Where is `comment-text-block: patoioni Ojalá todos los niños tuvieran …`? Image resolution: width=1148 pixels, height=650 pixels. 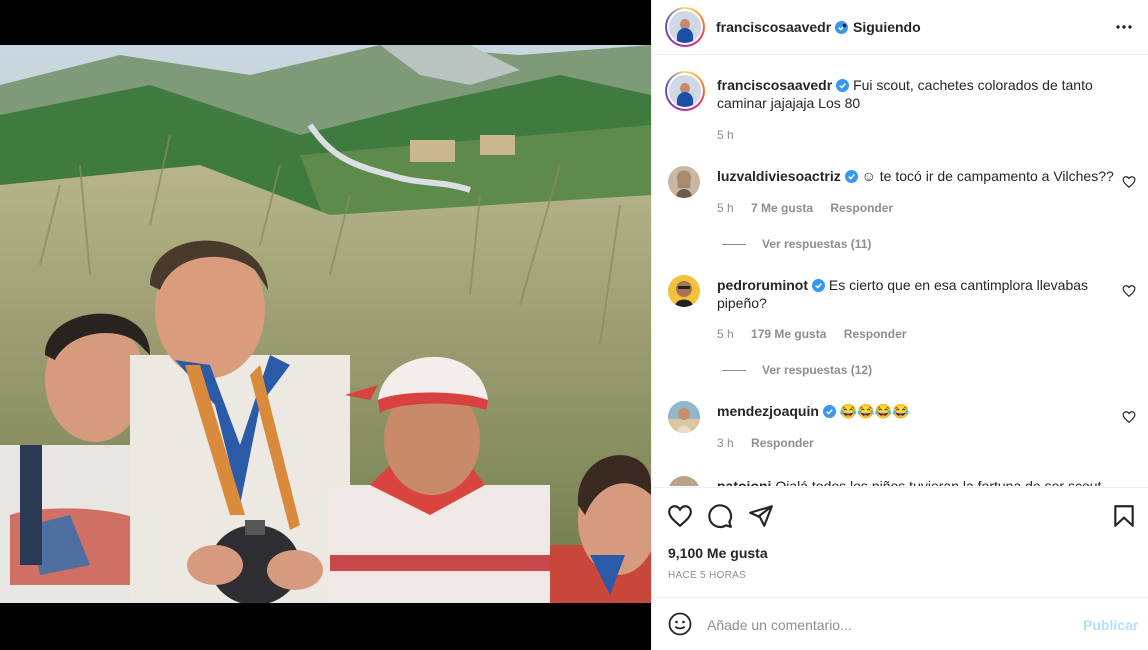
comment-text-block: patoioni Ojalá todos los niños tuvieran … is located at coordinates (918, 481).